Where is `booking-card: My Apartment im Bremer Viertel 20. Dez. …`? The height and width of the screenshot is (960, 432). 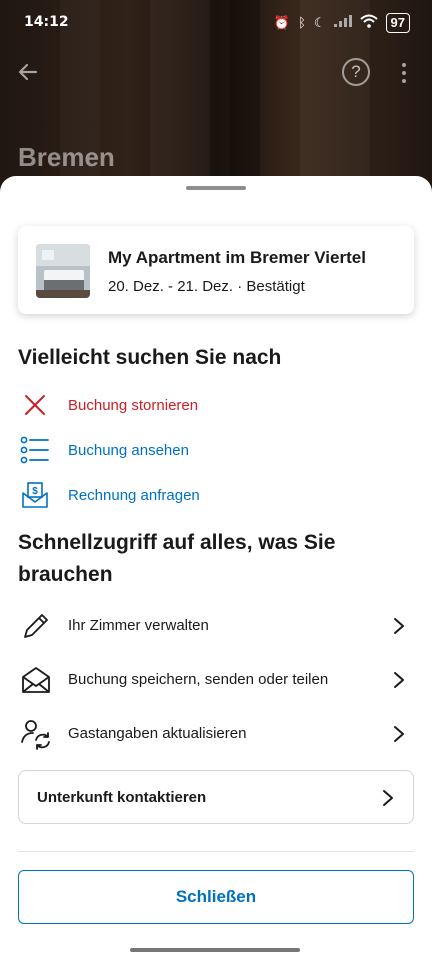 booking-card: My Apartment im Bremer Viertel 20. Dez. … is located at coordinates (216, 270).